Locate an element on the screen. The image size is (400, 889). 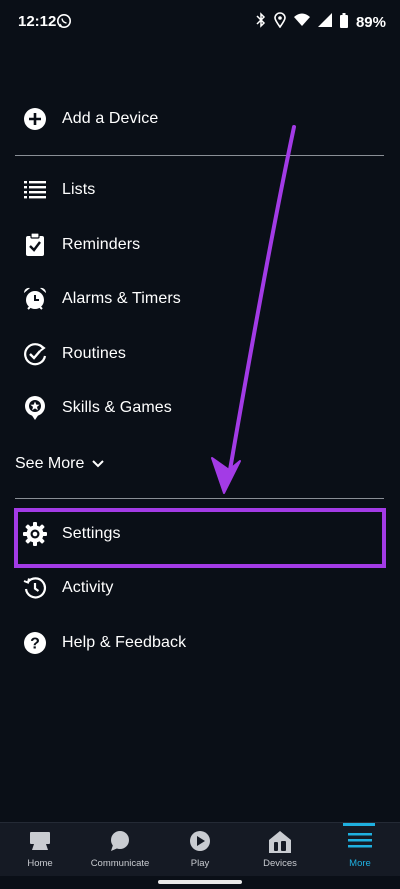
active-tab-indicator is located at coordinates (359, 824).